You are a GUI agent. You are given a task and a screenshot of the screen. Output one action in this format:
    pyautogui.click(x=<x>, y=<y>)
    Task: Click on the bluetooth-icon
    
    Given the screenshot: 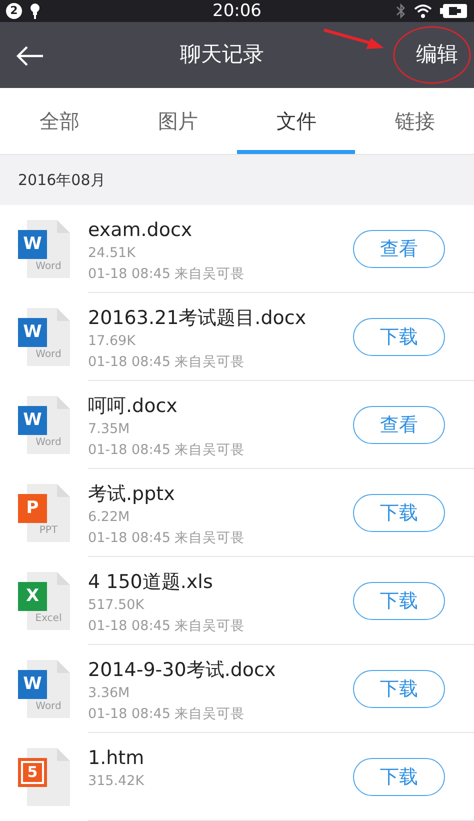 What is the action you would take?
    pyautogui.click(x=401, y=11)
    